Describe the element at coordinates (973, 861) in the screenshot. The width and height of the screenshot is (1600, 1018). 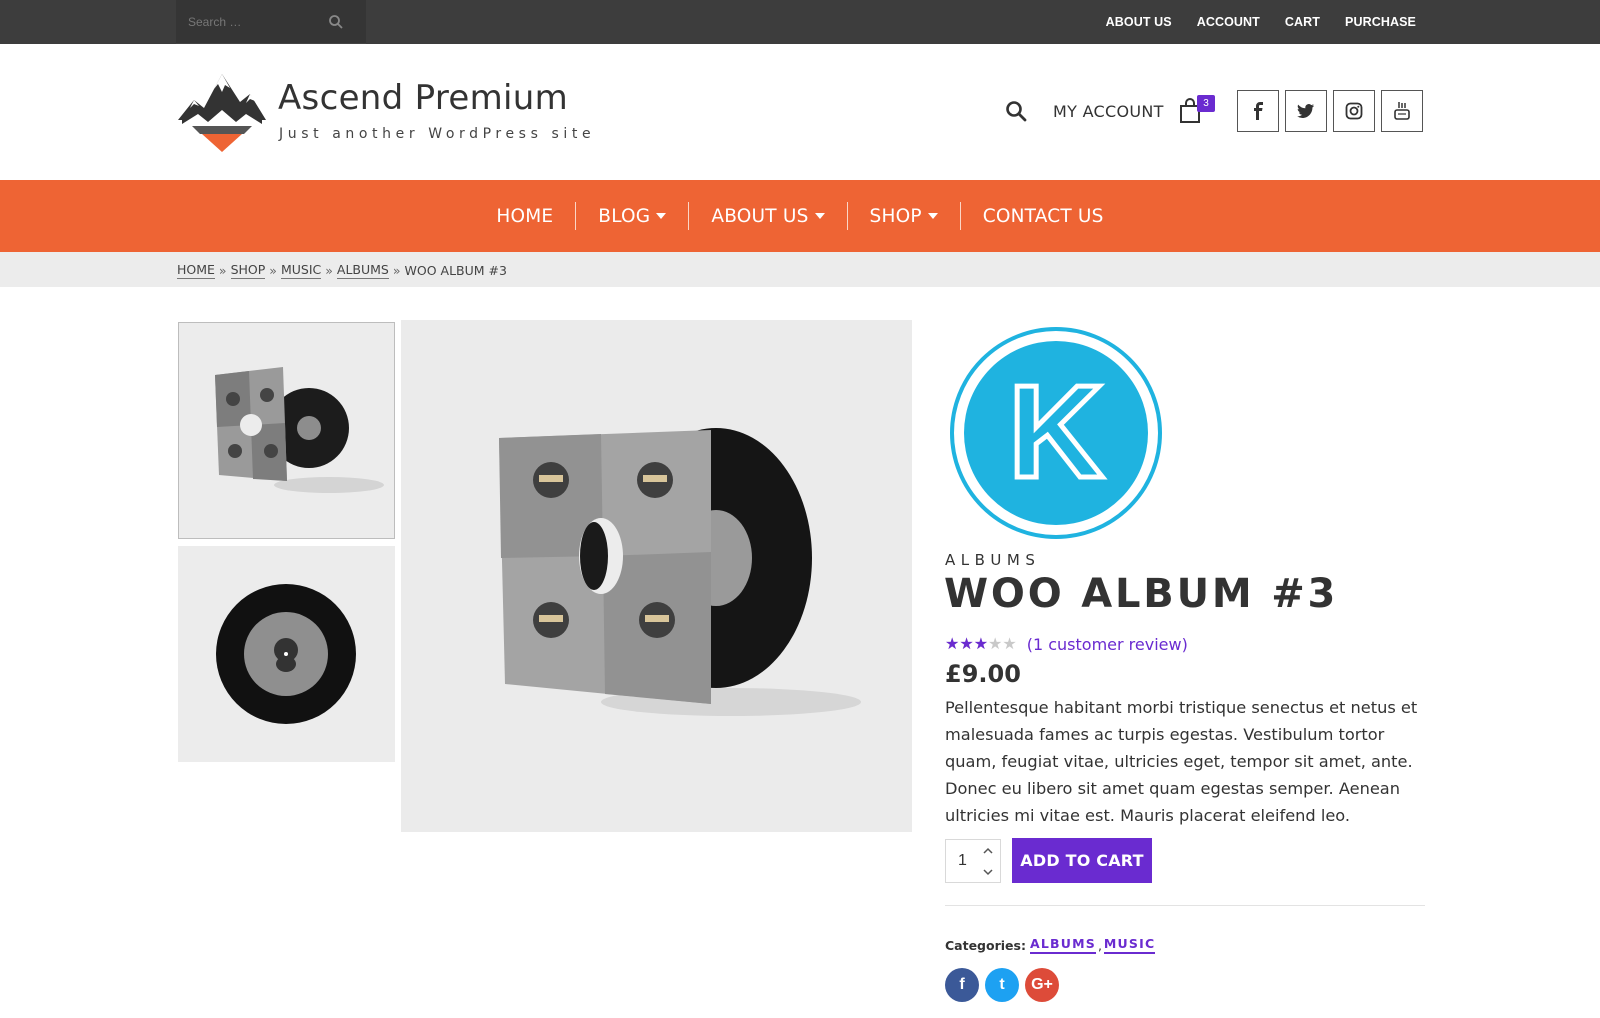
I see `quantity-stepper: 1` at that location.